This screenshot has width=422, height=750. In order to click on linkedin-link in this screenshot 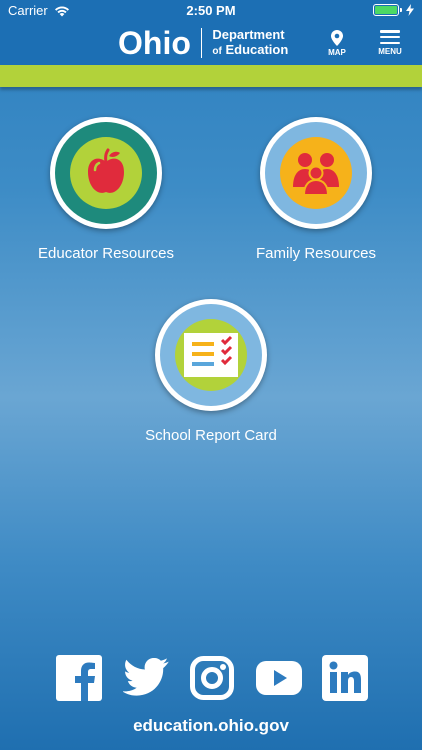, I will do `click(345, 678)`.